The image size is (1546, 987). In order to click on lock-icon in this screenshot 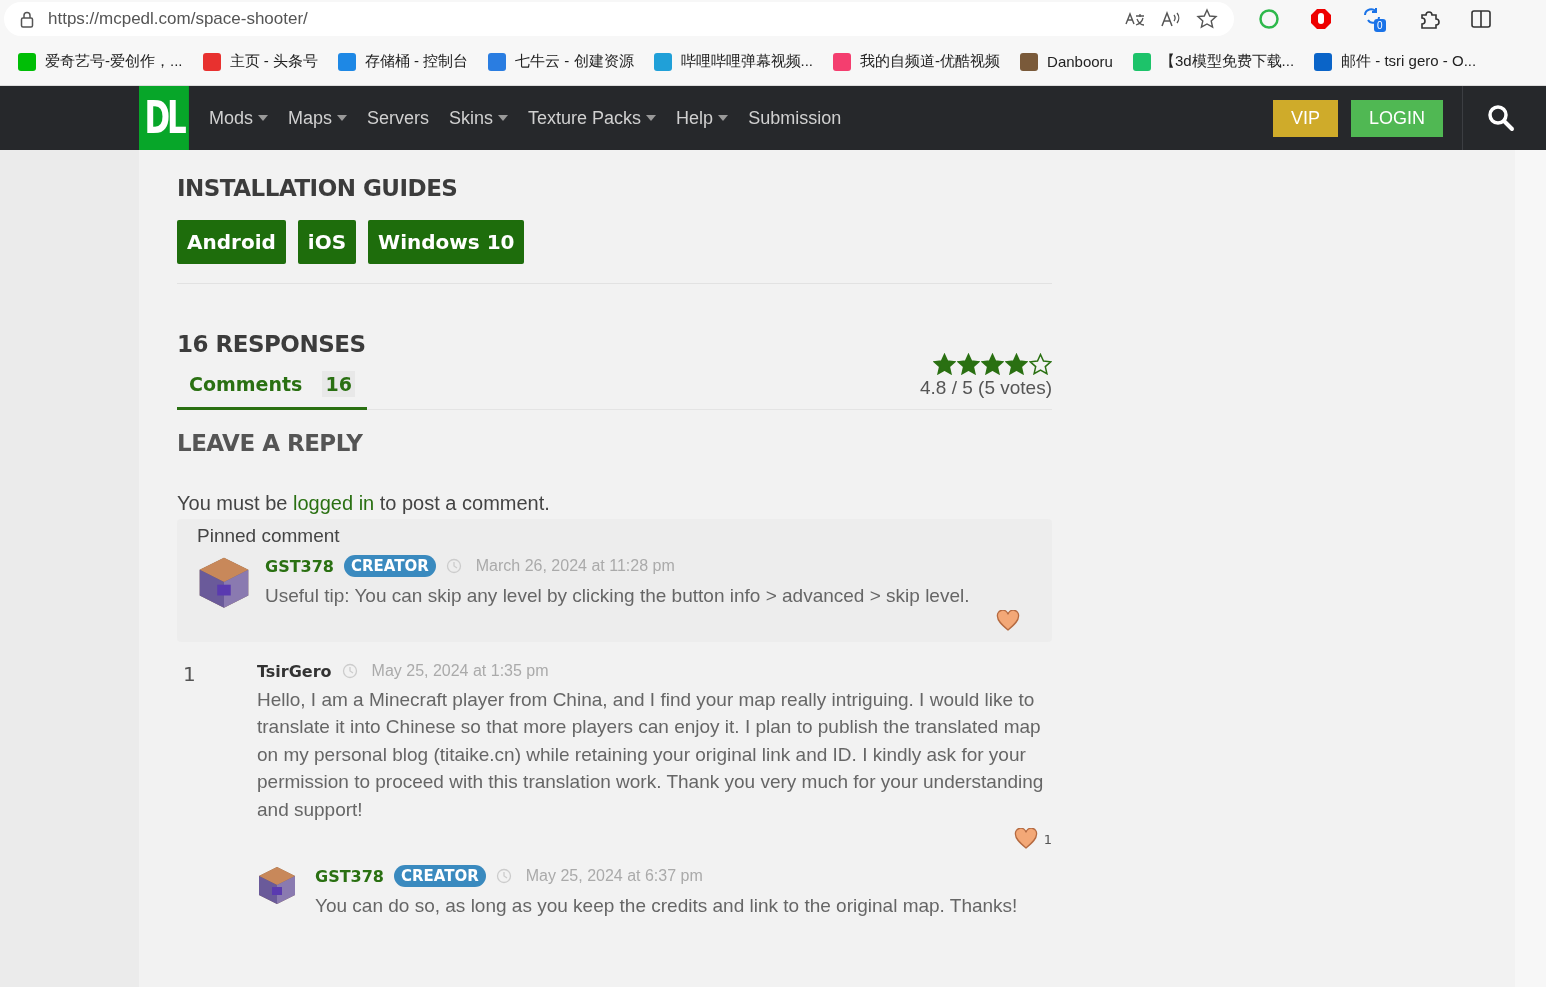, I will do `click(27, 19)`.